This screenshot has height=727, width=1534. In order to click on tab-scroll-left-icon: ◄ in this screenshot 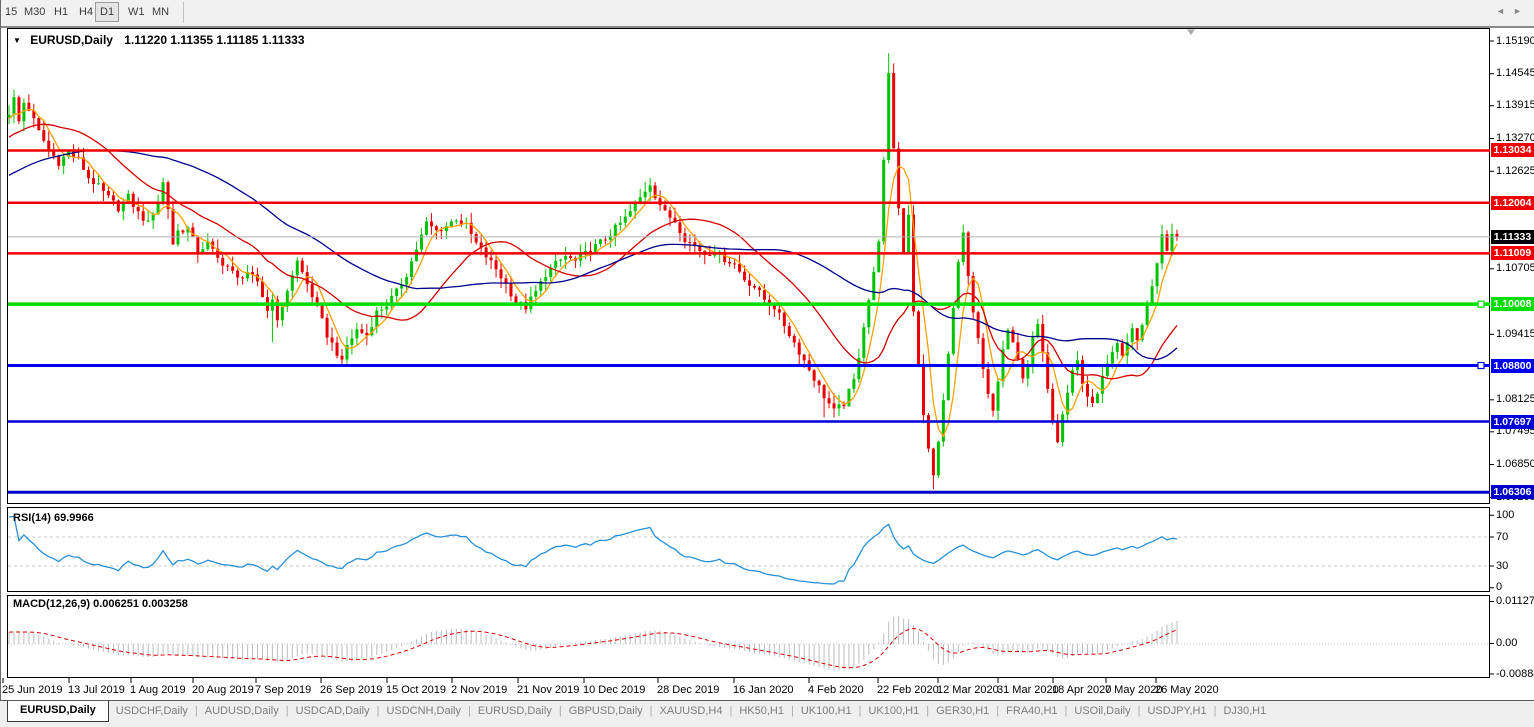, I will do `click(1500, 11)`.